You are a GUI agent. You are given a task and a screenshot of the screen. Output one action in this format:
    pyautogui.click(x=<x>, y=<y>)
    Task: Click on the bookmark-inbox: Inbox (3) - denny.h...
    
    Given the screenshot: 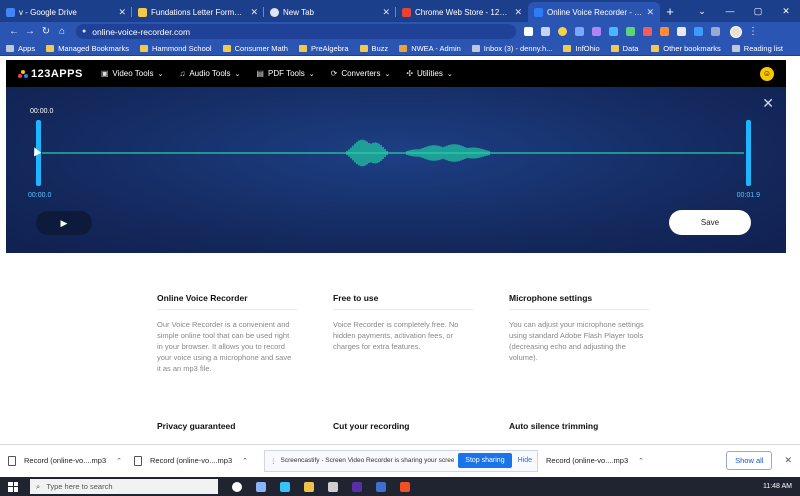 What is the action you would take?
    pyautogui.click(x=511, y=48)
    